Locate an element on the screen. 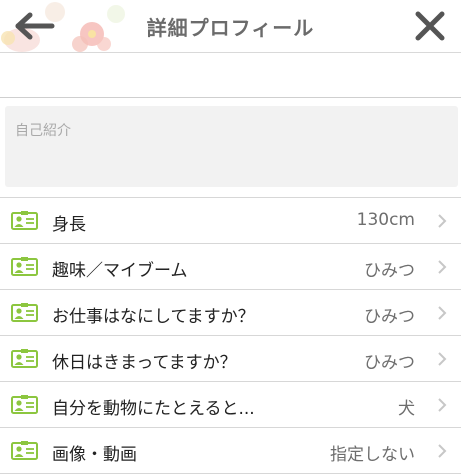  profile-row-holiday: 休日はきまってますか？ ひみつ is located at coordinates (230, 359).